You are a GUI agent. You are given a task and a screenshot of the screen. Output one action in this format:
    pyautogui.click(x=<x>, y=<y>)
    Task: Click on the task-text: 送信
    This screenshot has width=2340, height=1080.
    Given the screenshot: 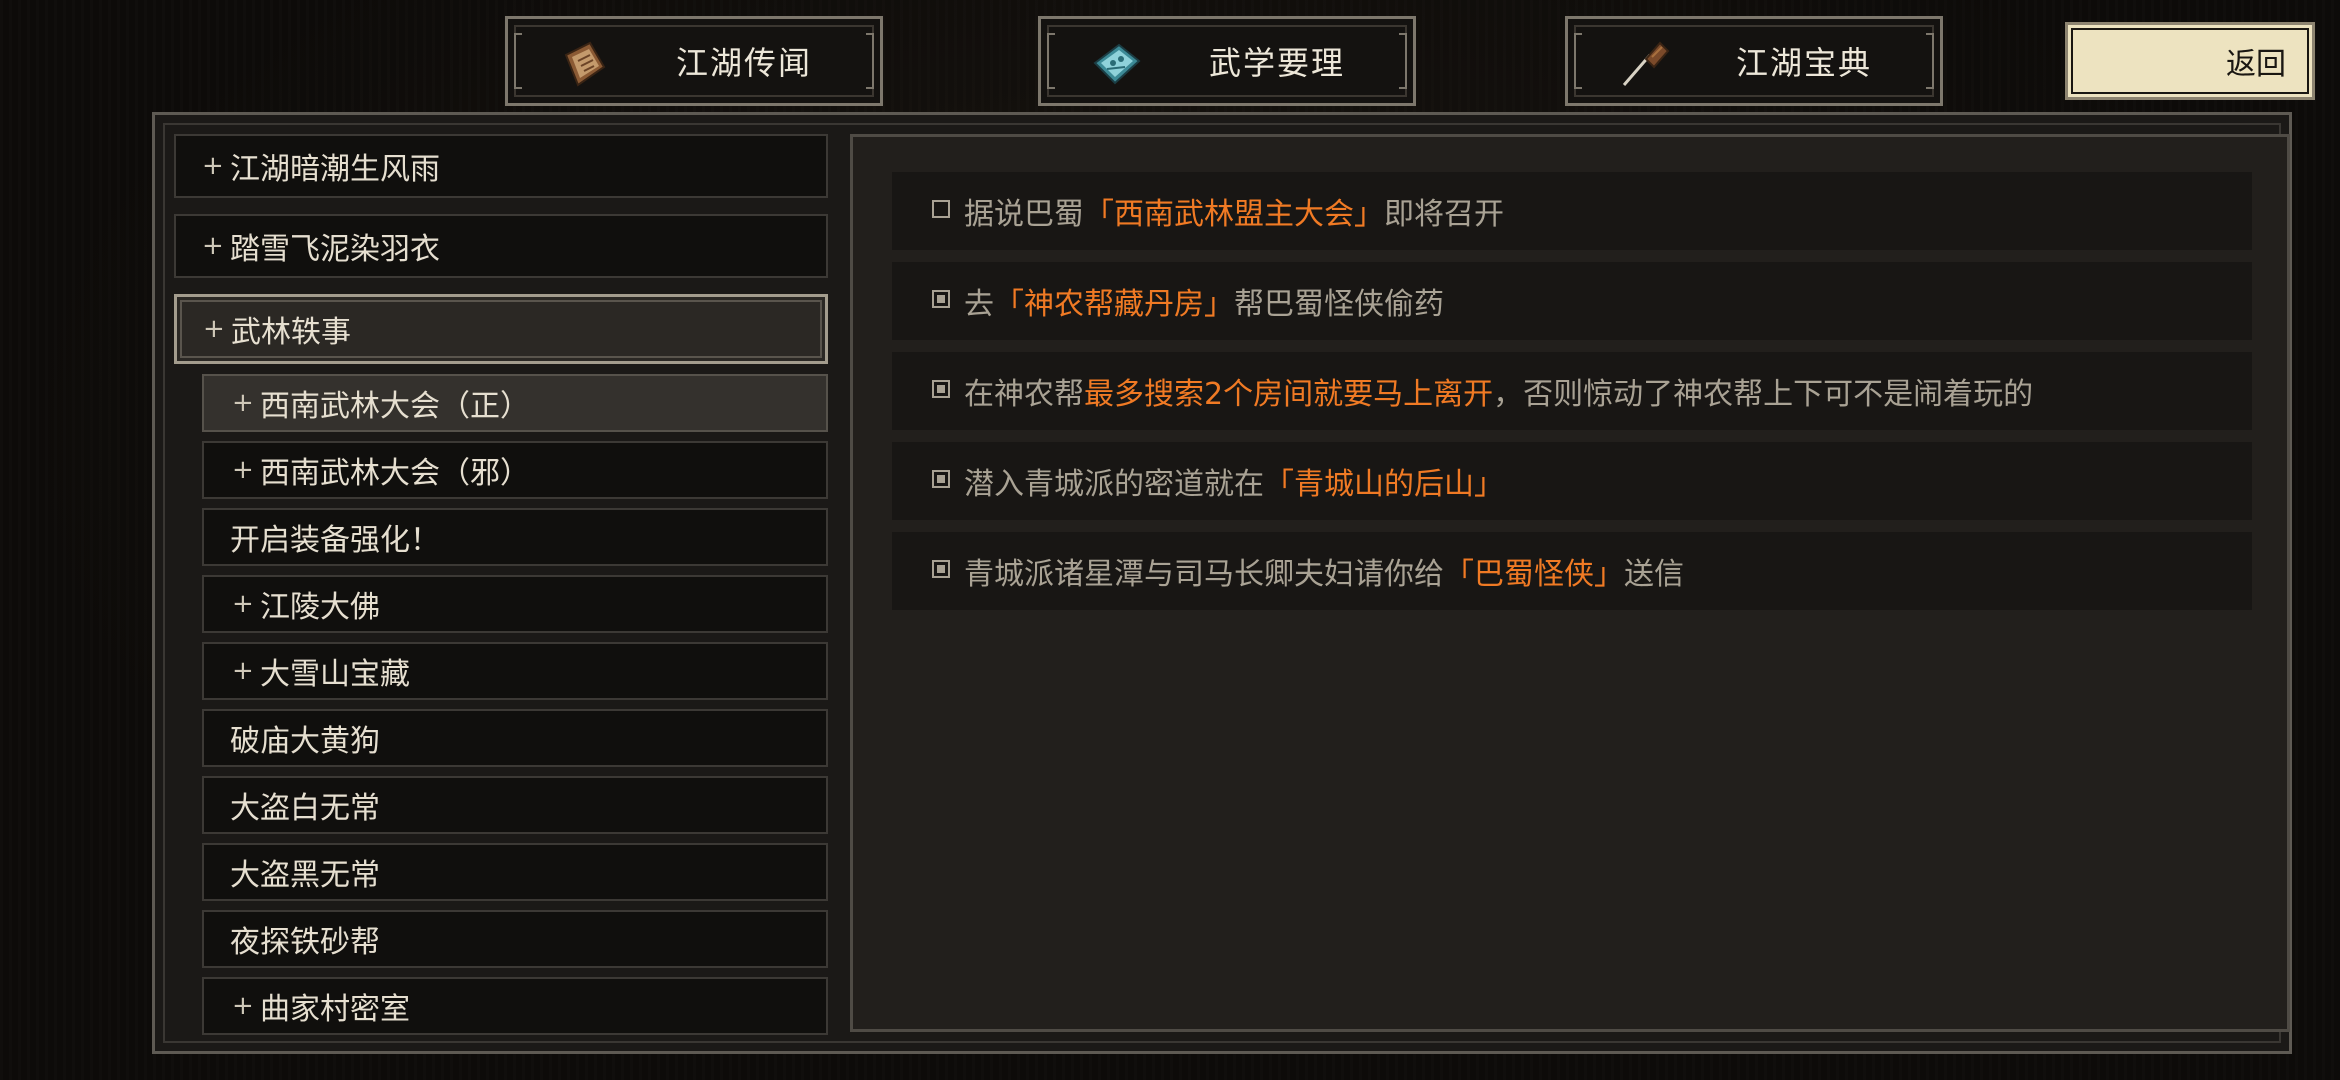 What is the action you would take?
    pyautogui.click(x=1654, y=574)
    